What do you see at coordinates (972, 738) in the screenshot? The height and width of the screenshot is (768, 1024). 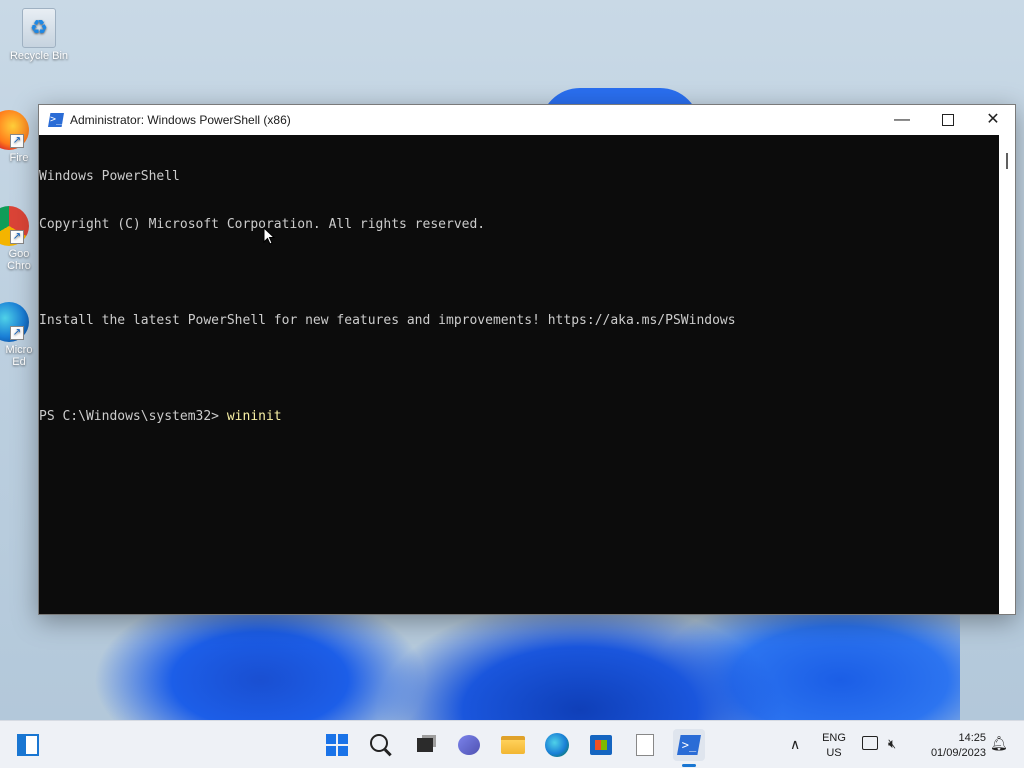 I see `clock-time: 14:25` at bounding box center [972, 738].